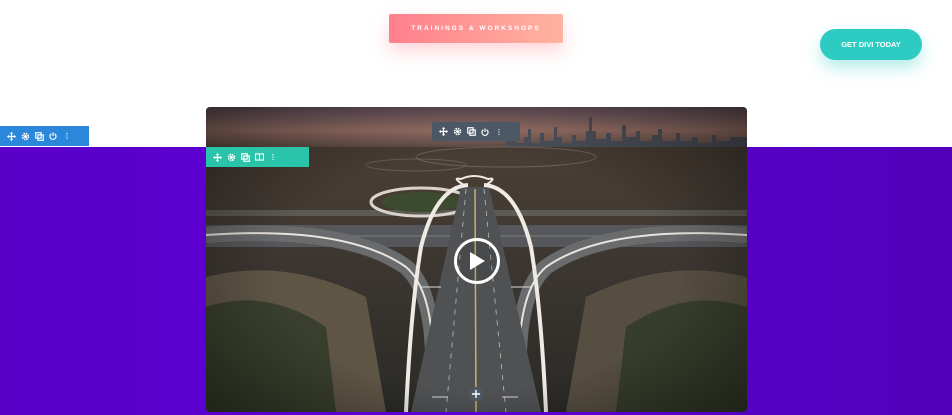 The image size is (952, 415). I want to click on section-toolbar, so click(44, 136).